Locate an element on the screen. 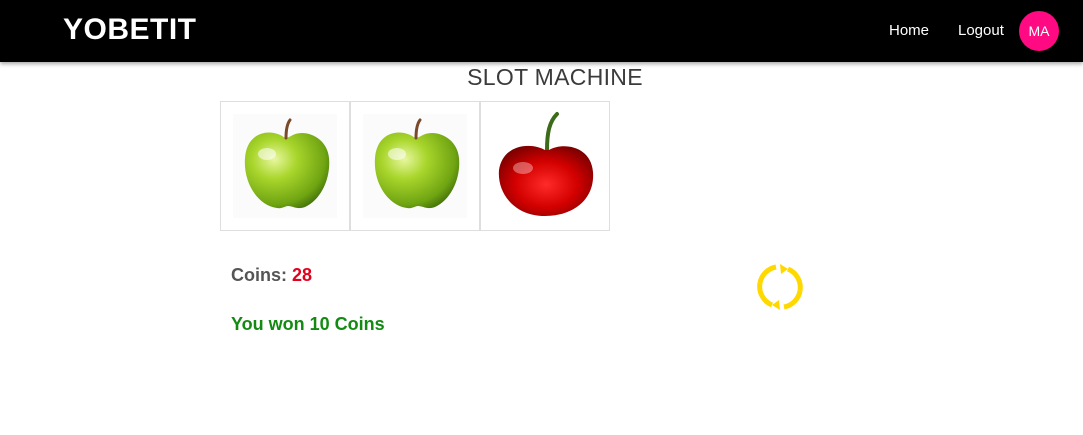 The image size is (1083, 435). coins-value: 28 is located at coordinates (302, 275).